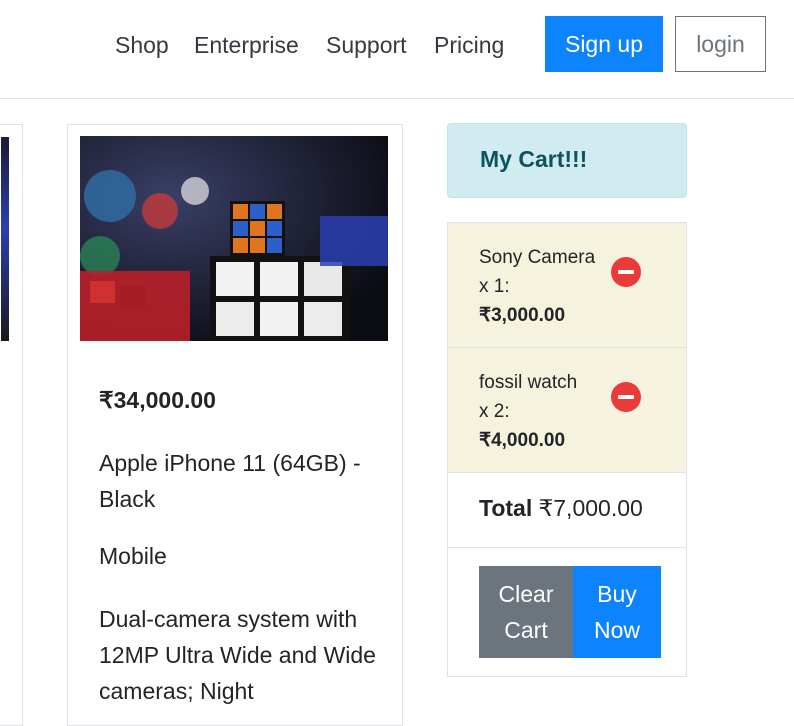  What do you see at coordinates (528, 382) in the screenshot?
I see `cart-item-name: fossil watch` at bounding box center [528, 382].